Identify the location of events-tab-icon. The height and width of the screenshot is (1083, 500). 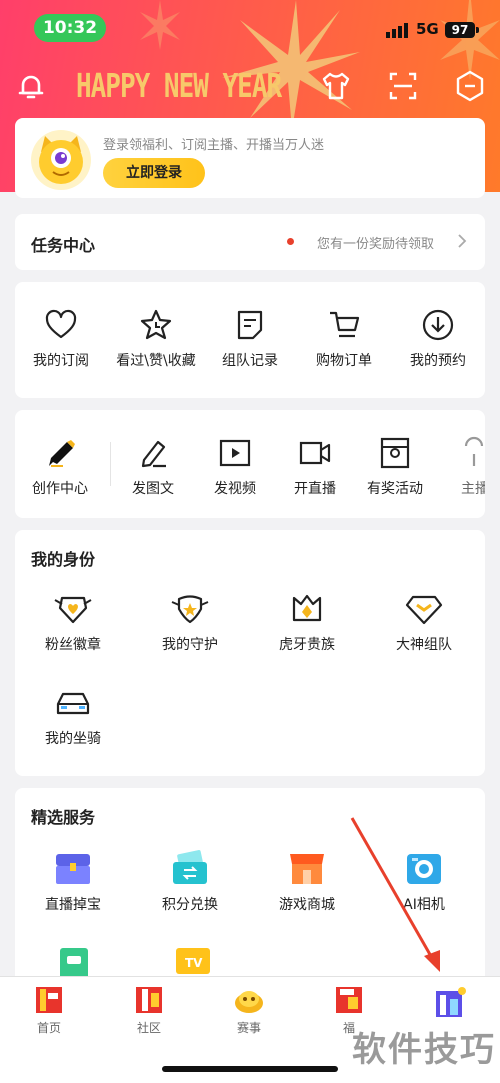
(249, 1002).